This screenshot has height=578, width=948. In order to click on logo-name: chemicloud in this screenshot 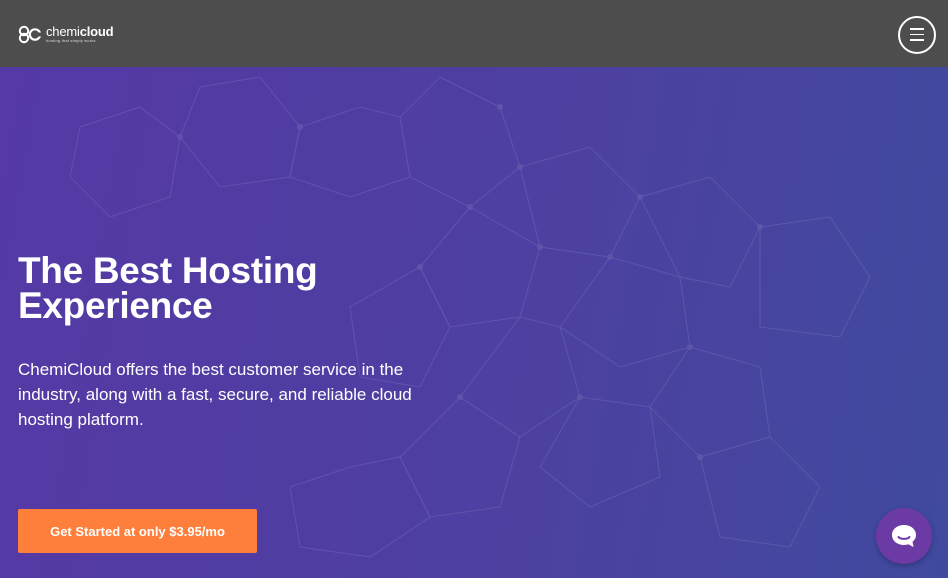, I will do `click(80, 31)`.